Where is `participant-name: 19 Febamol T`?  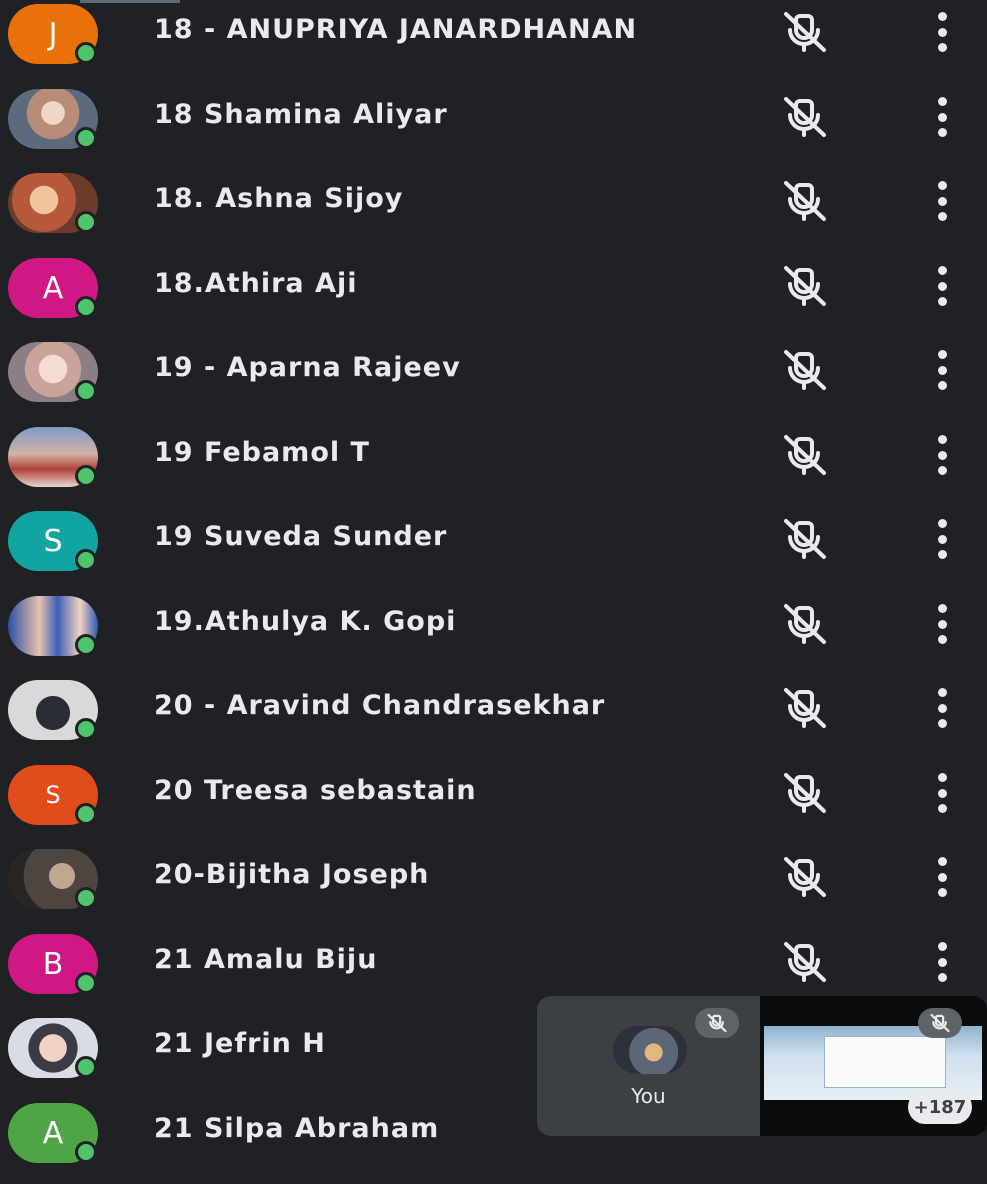 participant-name: 19 Febamol T is located at coordinates (262, 452).